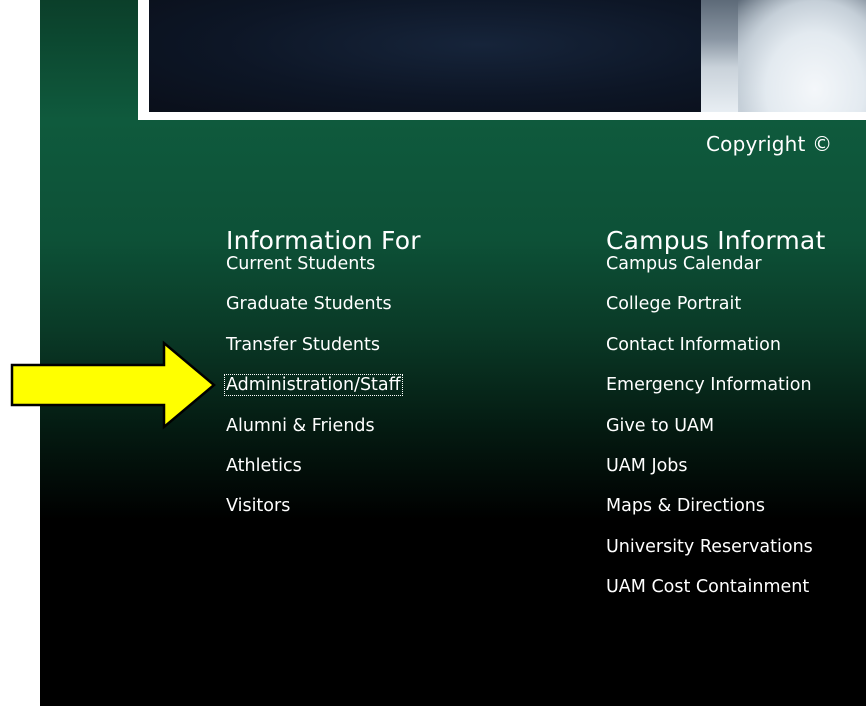 The height and width of the screenshot is (706, 866). I want to click on banner-photo-person, so click(802, 56).